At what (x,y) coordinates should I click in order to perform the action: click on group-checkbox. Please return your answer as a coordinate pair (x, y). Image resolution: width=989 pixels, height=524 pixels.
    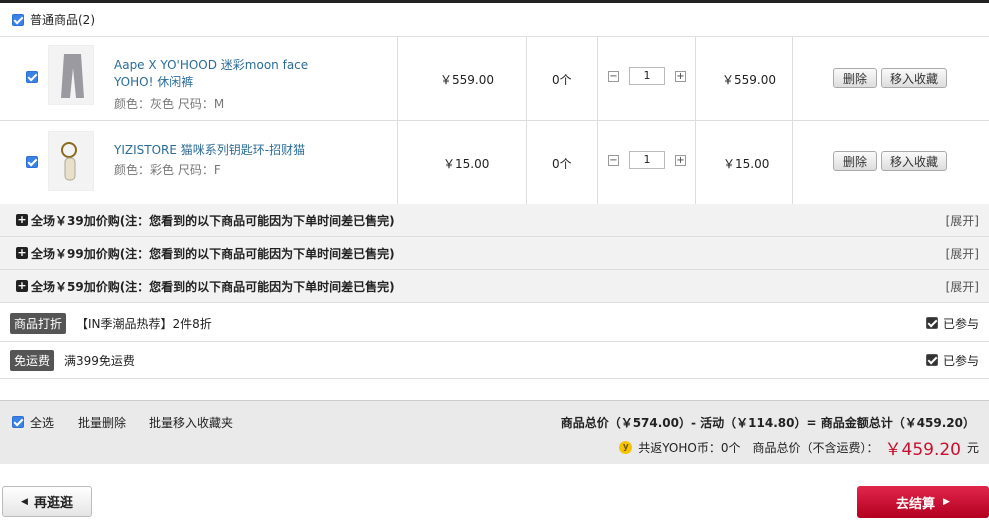
    Looking at the image, I should click on (18, 19).